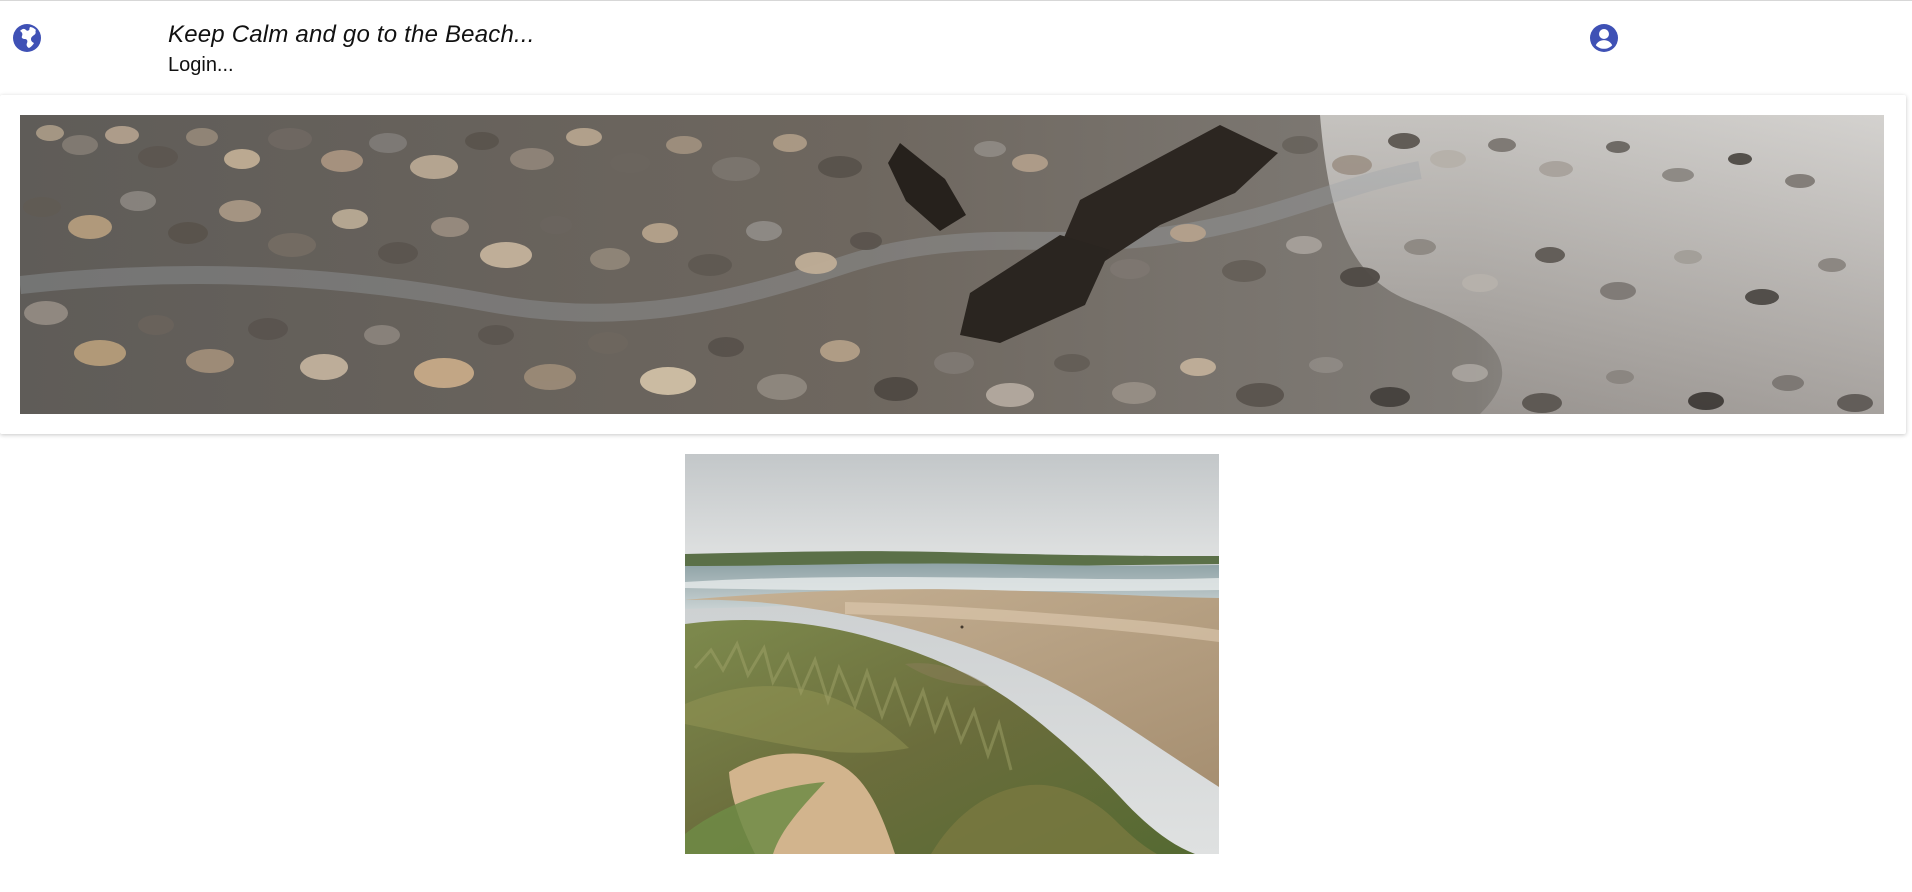 The image size is (1912, 892). I want to click on globe-icon, so click(27, 38).